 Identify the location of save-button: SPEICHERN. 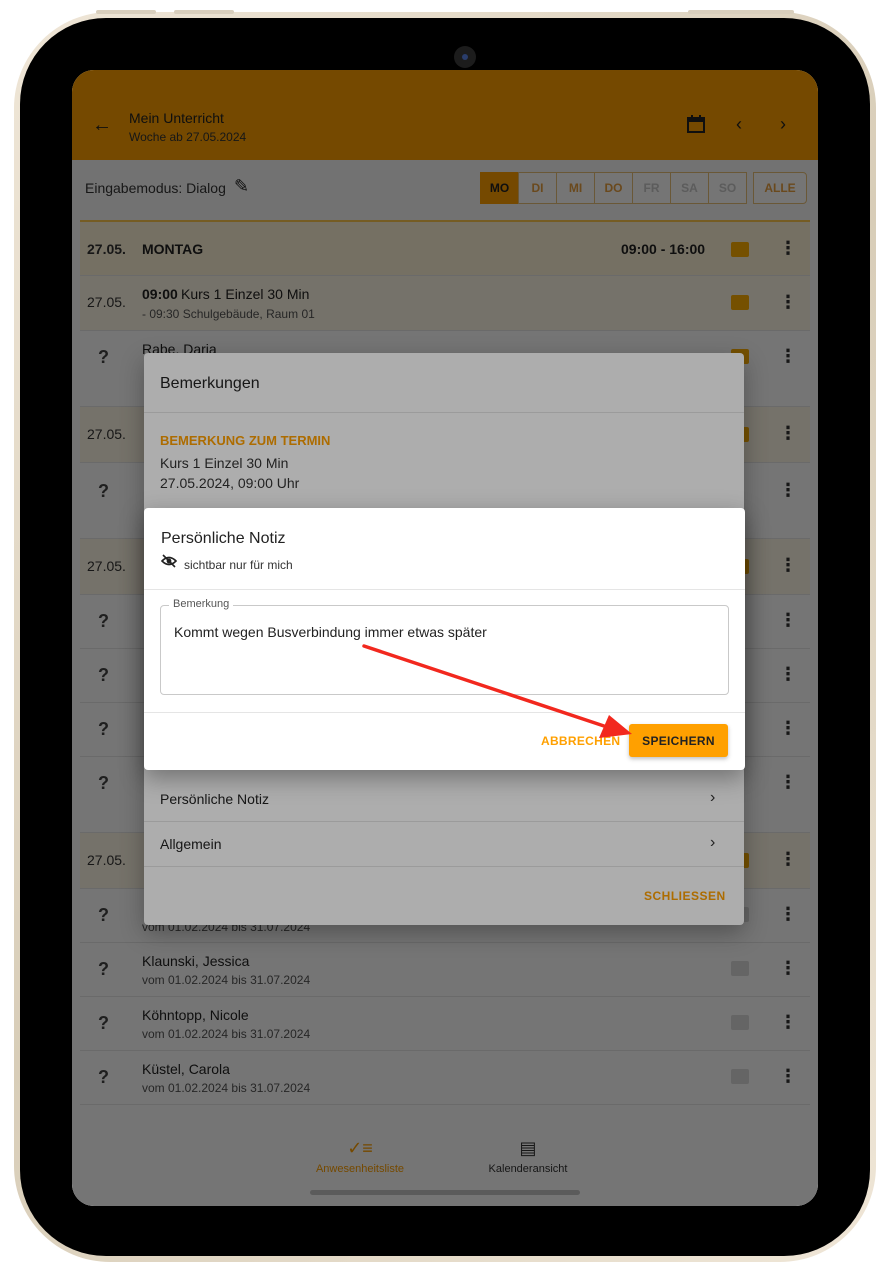
(678, 740).